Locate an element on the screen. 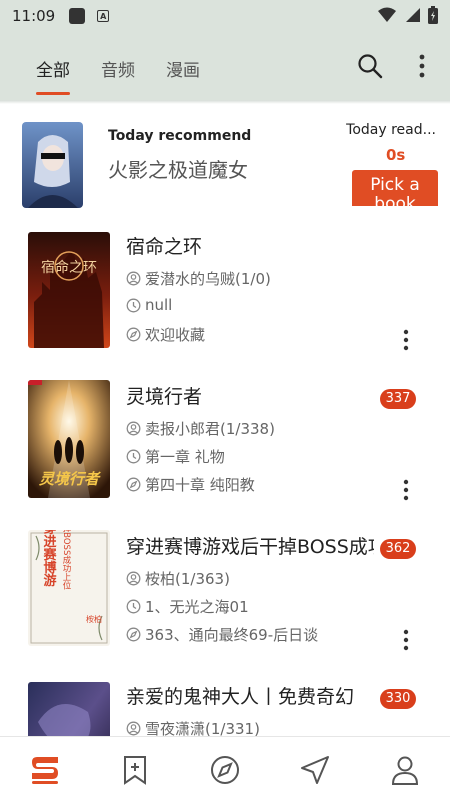 Image resolution: width=450 pixels, height=800 pixels. book-title: 宿命之环 is located at coordinates (164, 247).